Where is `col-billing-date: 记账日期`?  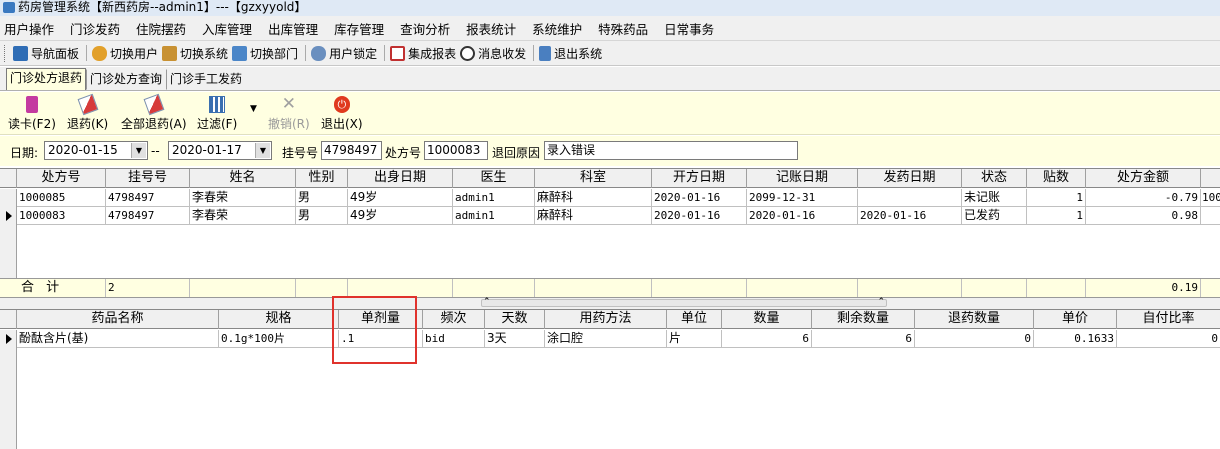
col-billing-date: 记账日期 is located at coordinates (802, 178).